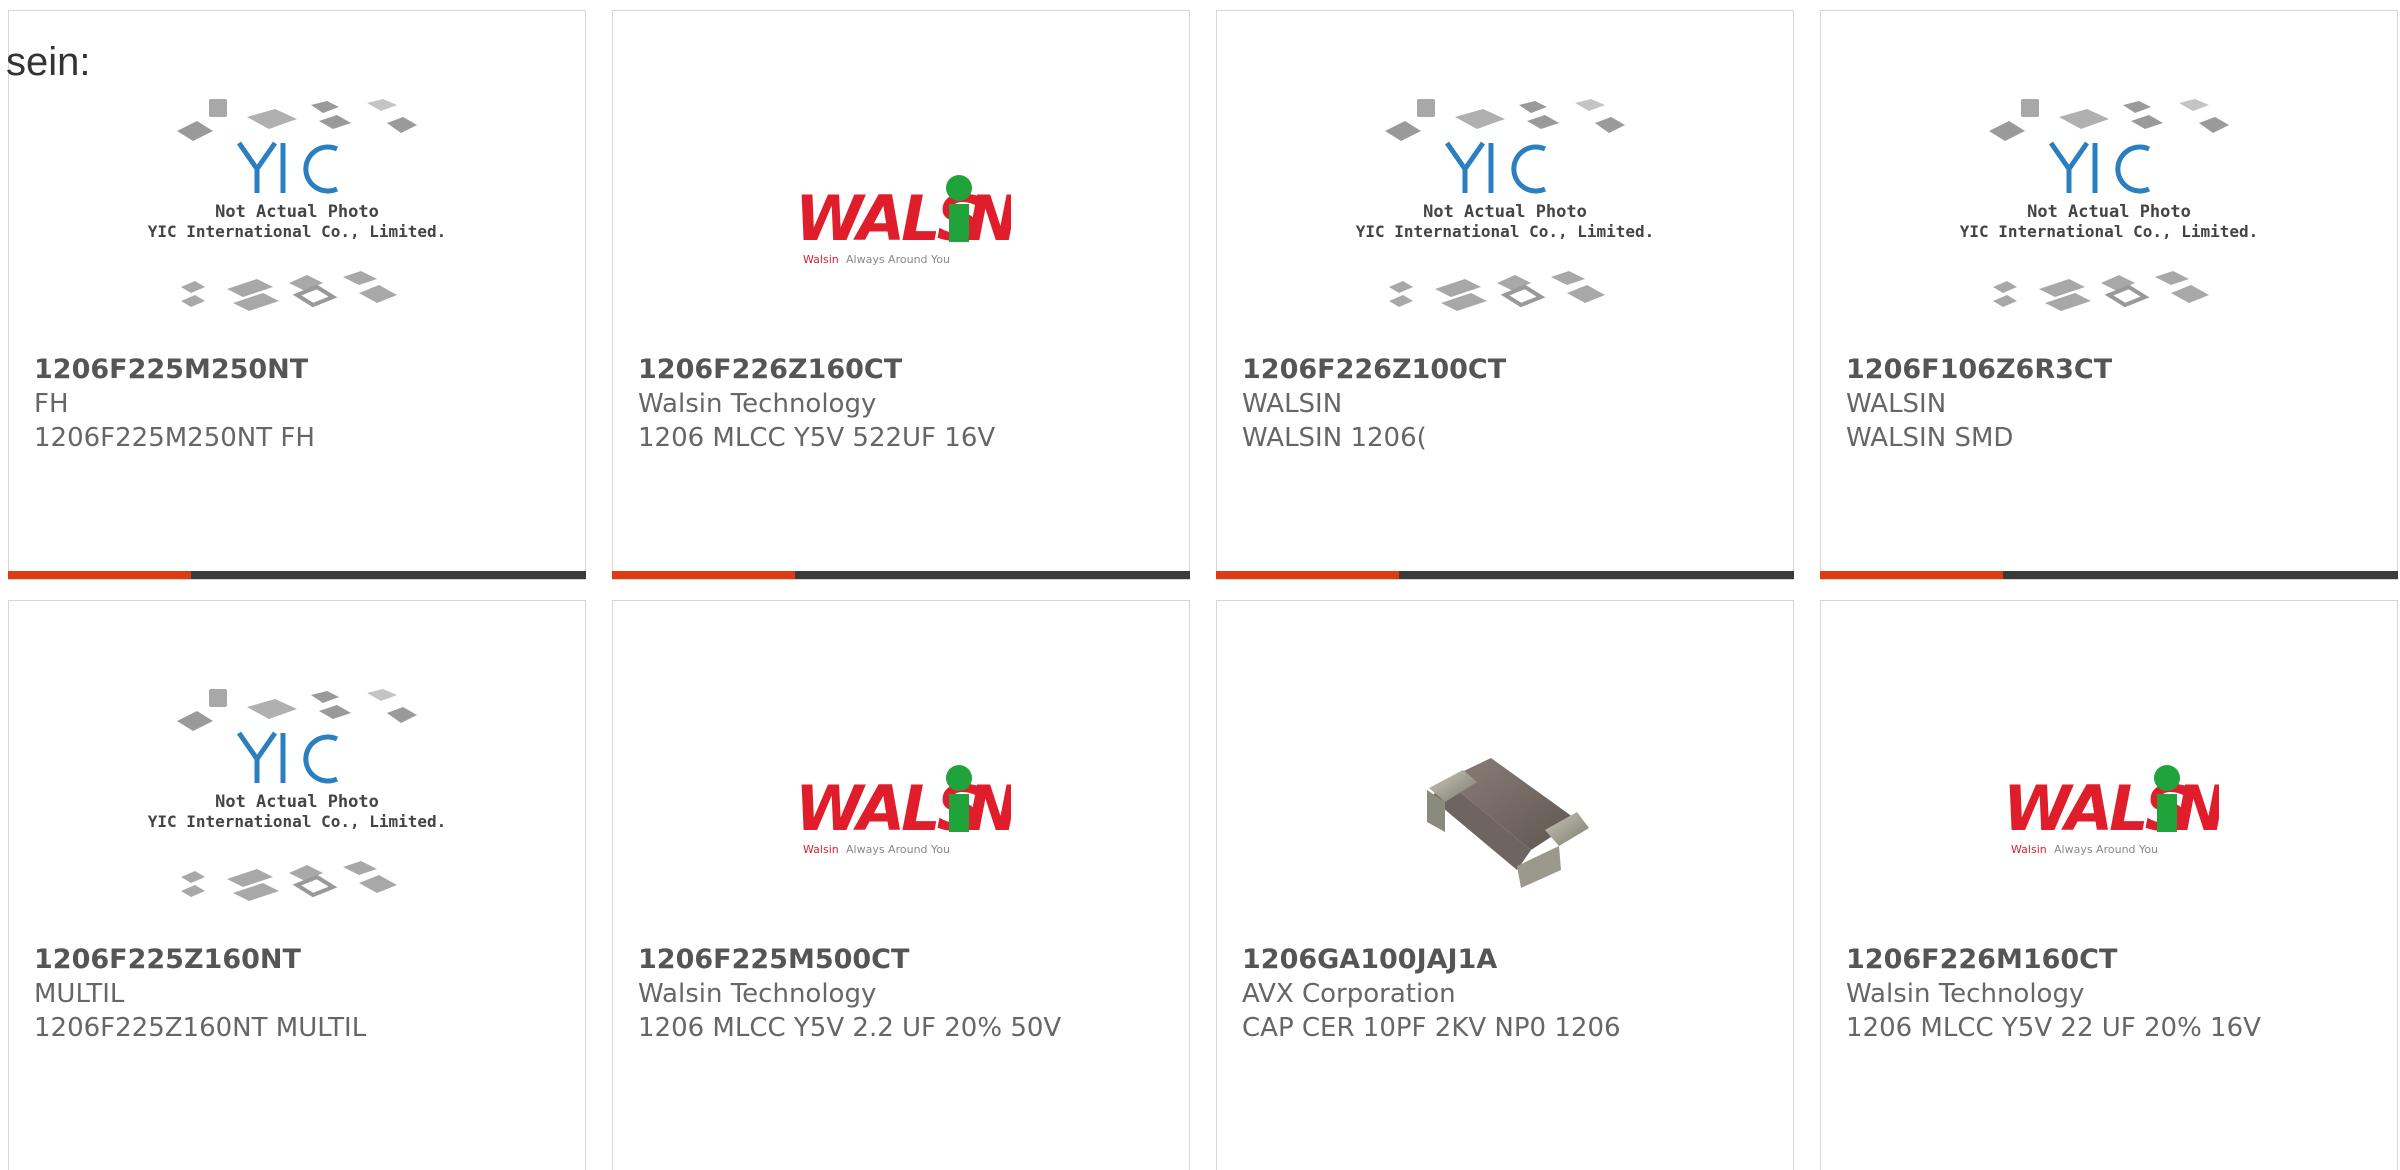 This screenshot has height=1170, width=2400. I want to click on manufacturer: MULTIL, so click(79, 994).